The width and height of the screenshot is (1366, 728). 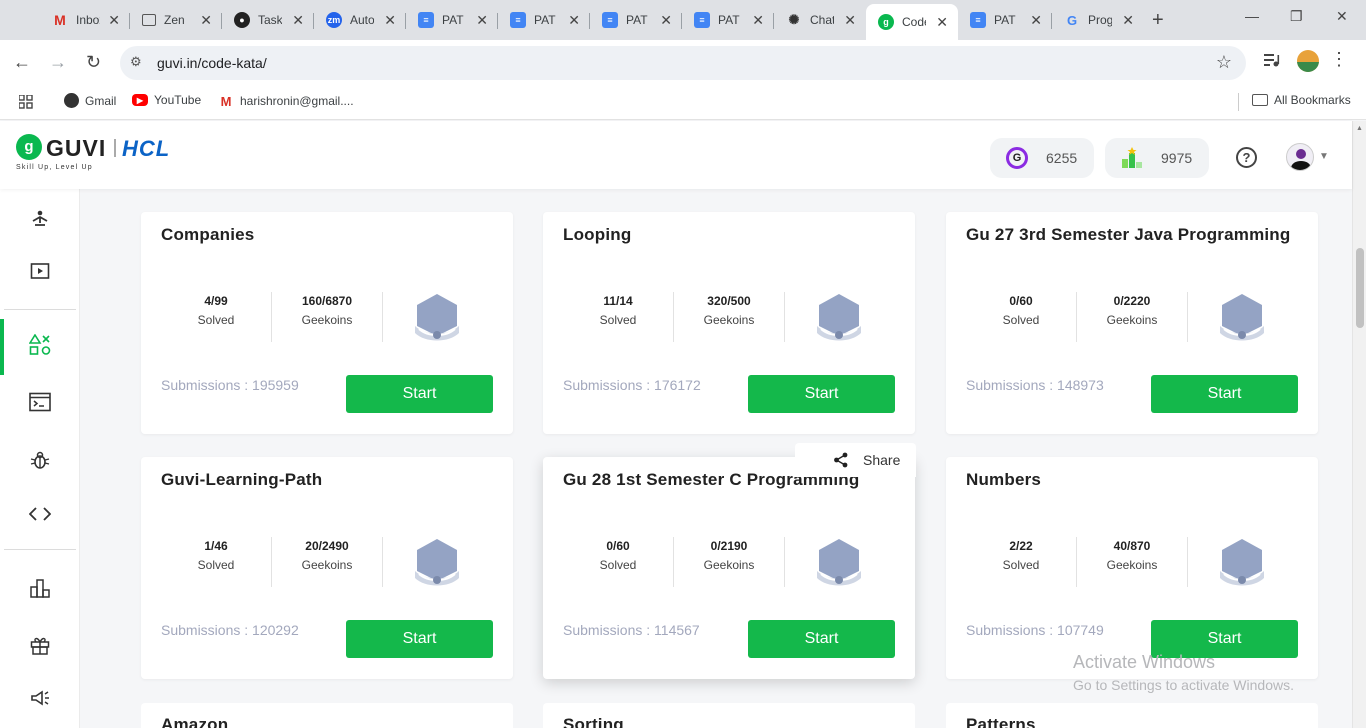 I want to click on solved-value: 1/46, so click(x=216, y=546).